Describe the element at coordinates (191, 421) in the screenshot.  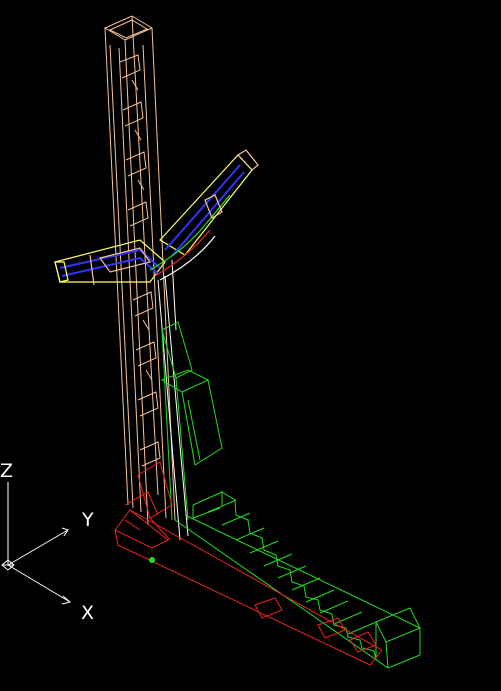
I see `support-column` at that location.